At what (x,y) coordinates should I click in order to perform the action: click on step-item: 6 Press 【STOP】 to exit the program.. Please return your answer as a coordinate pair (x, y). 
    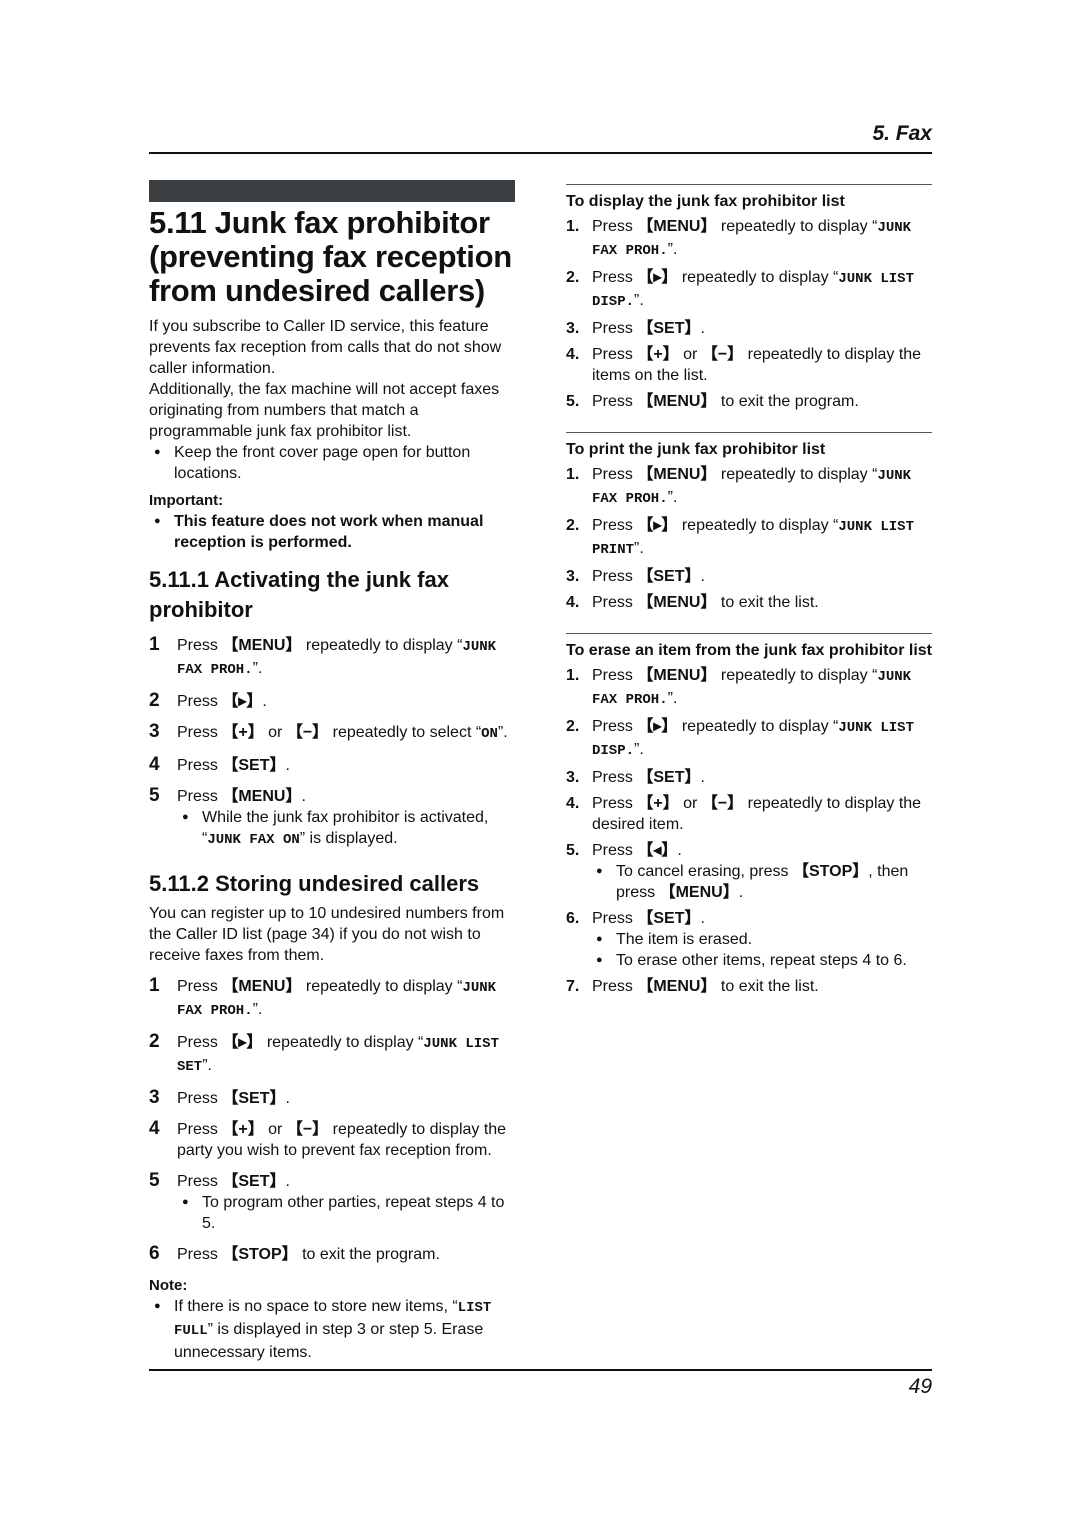
    Looking at the image, I should click on (332, 1254).